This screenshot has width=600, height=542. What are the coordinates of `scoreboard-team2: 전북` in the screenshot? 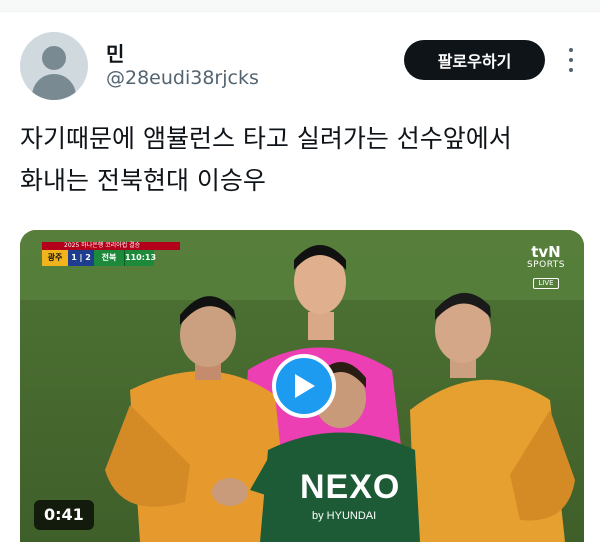 It's located at (109, 258).